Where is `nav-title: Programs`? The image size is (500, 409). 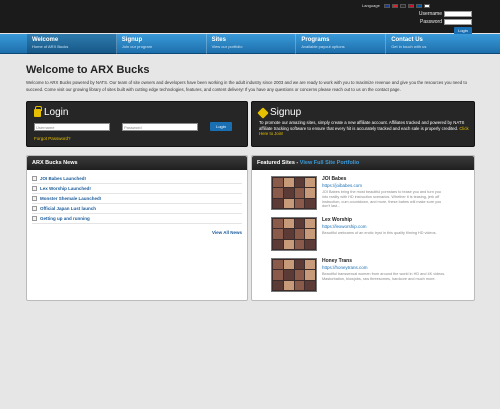
nav-title: Programs is located at coordinates (315, 40).